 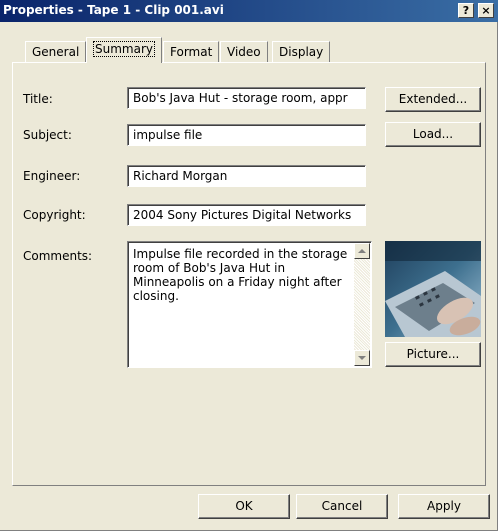 What do you see at coordinates (244, 506) in the screenshot?
I see `ok-button: OK` at bounding box center [244, 506].